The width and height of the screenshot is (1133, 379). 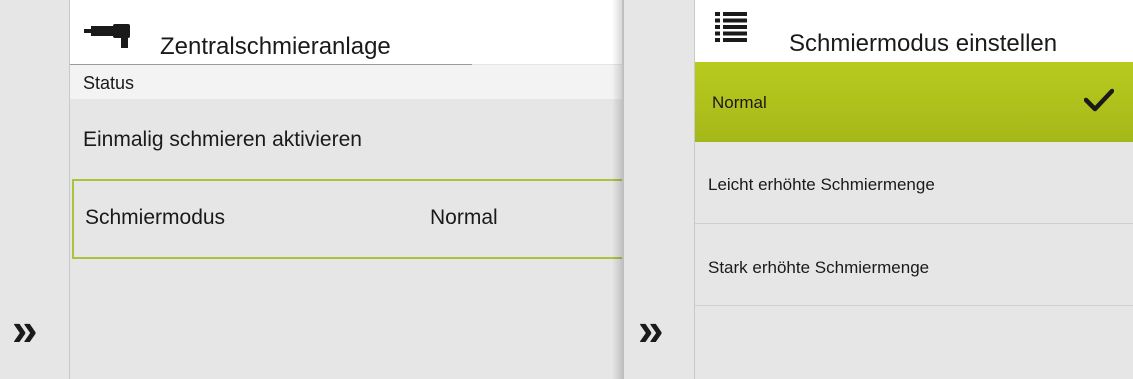 What do you see at coordinates (155, 217) in the screenshot?
I see `lubrication-mode-label: Schmiermodus` at bounding box center [155, 217].